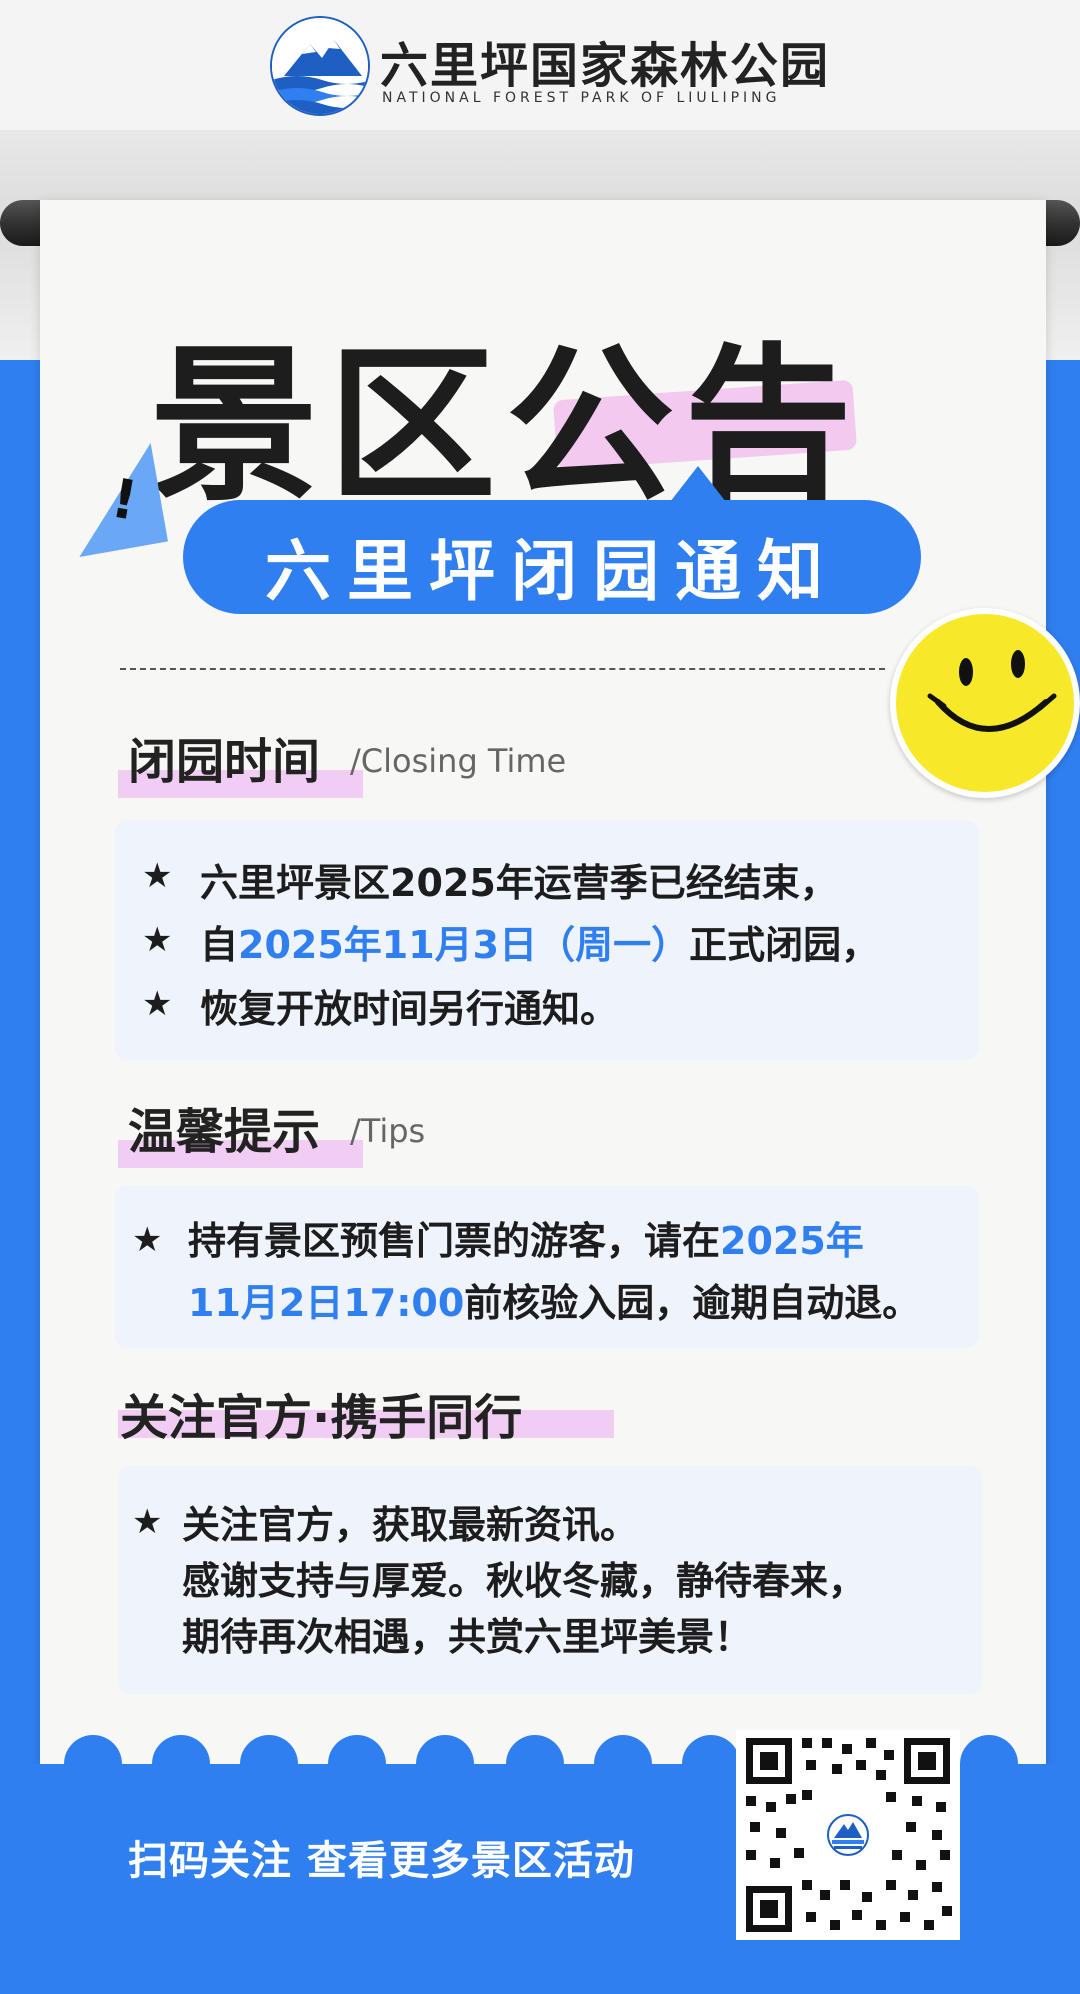 The width and height of the screenshot is (1080, 1994). What do you see at coordinates (985, 703) in the screenshot?
I see `smiley-face-icon` at bounding box center [985, 703].